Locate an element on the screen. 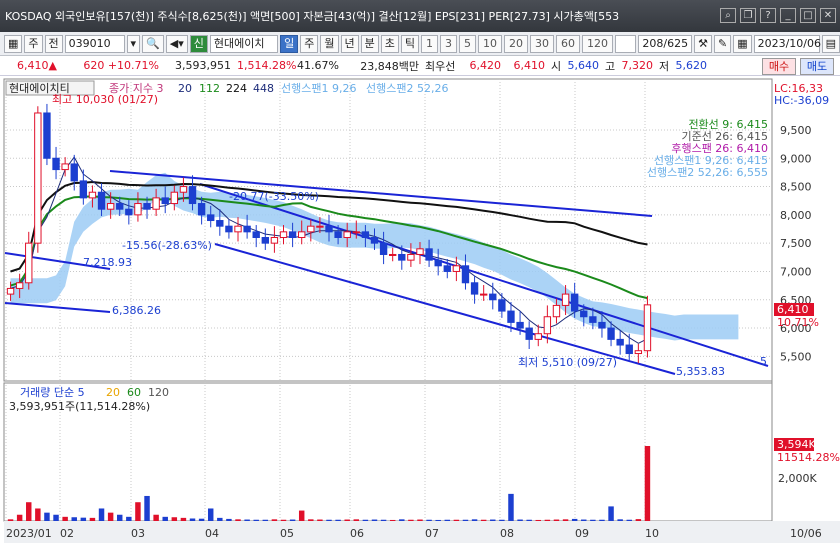  chart-tool-icon: ⚒ is located at coordinates (703, 43).